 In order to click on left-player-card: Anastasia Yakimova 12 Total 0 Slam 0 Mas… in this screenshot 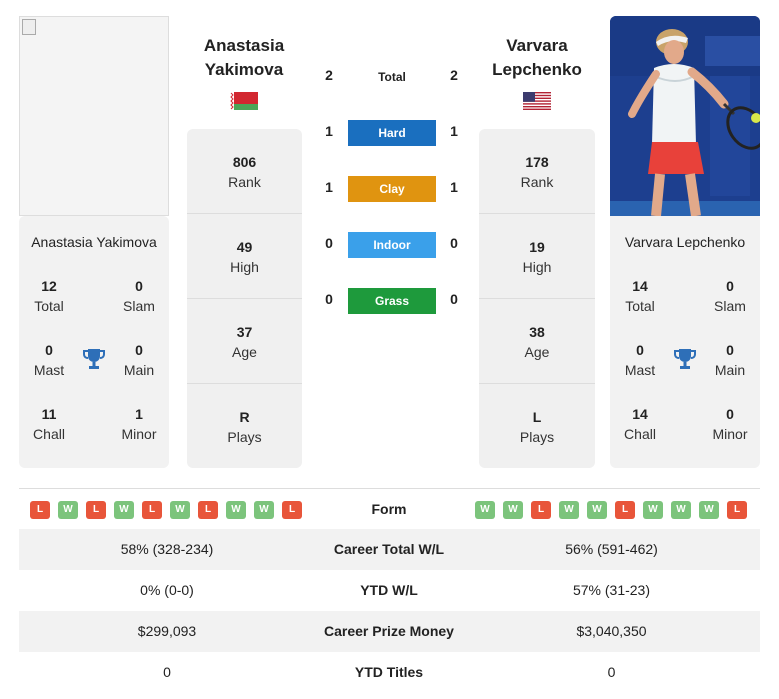, I will do `click(94, 342)`.